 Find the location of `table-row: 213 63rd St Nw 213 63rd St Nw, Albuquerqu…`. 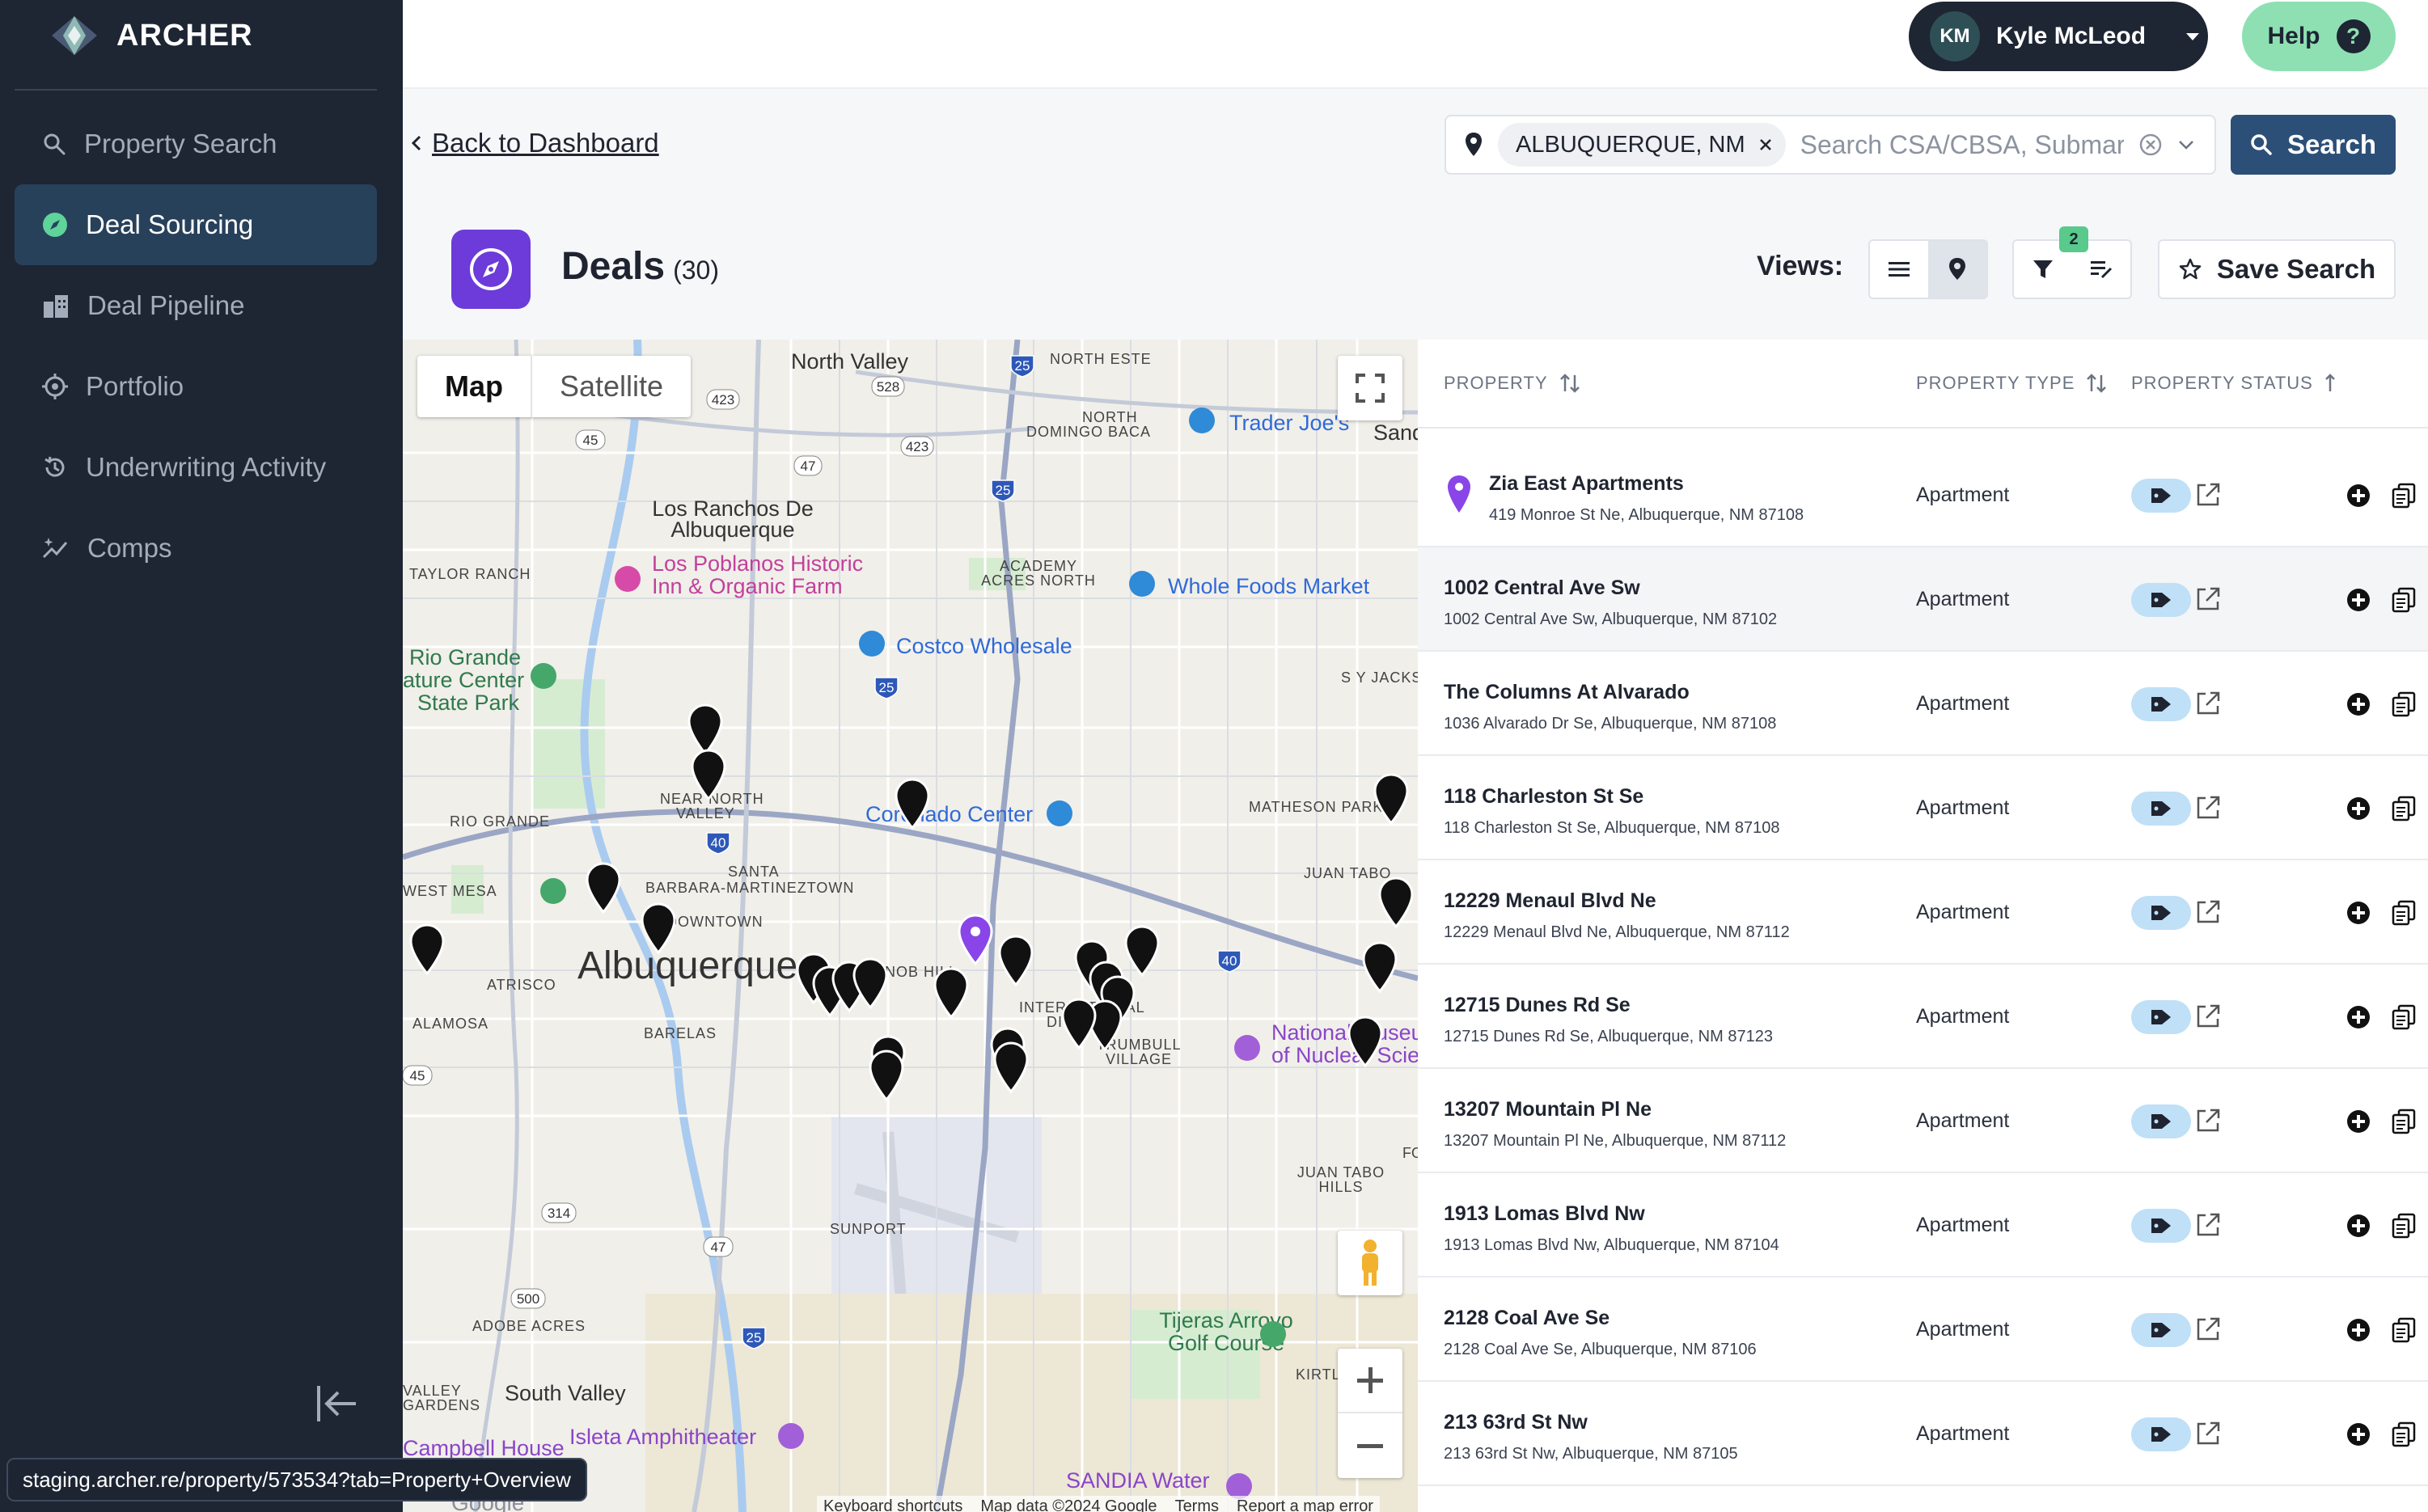

table-row: 213 63rd St Nw 213 63rd St Nw, Albuquerqu… is located at coordinates (1923, 1434).